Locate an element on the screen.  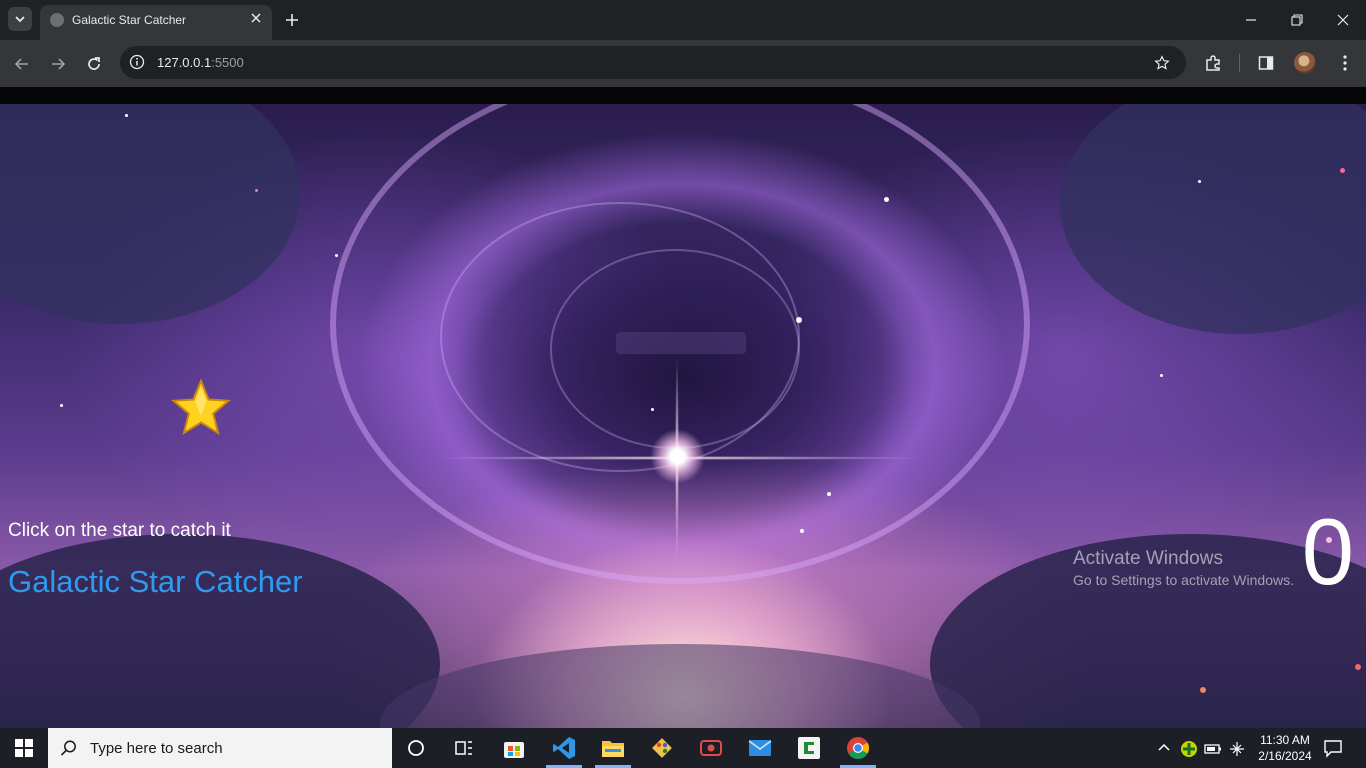
profile-avatar is located at coordinates (1305, 63).